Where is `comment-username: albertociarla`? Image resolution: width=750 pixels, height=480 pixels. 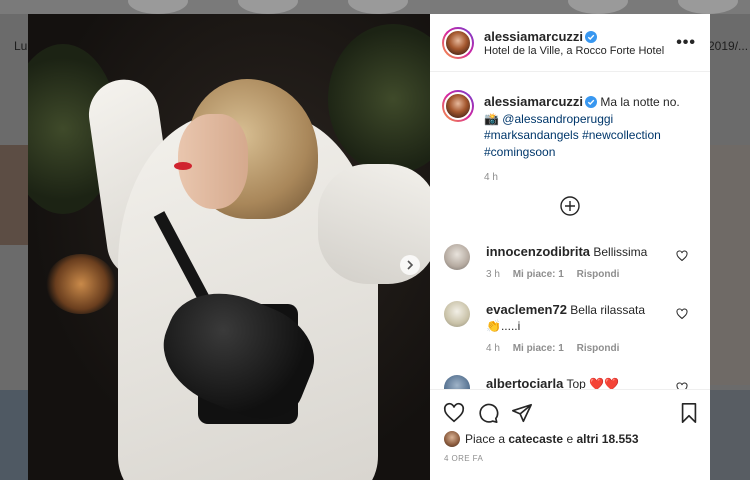
comment-username: albertociarla is located at coordinates (524, 382).